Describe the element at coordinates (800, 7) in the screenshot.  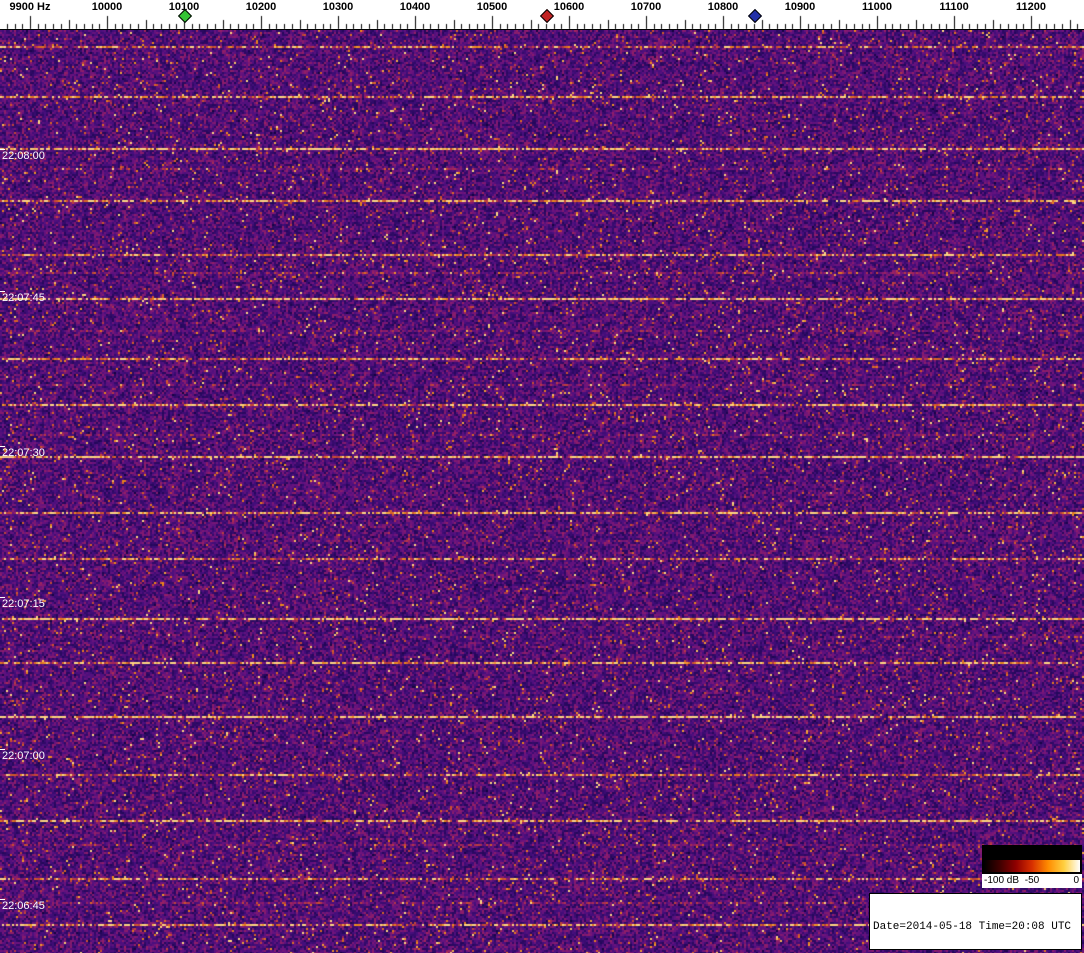
I see `freq-tick-label: 10900` at that location.